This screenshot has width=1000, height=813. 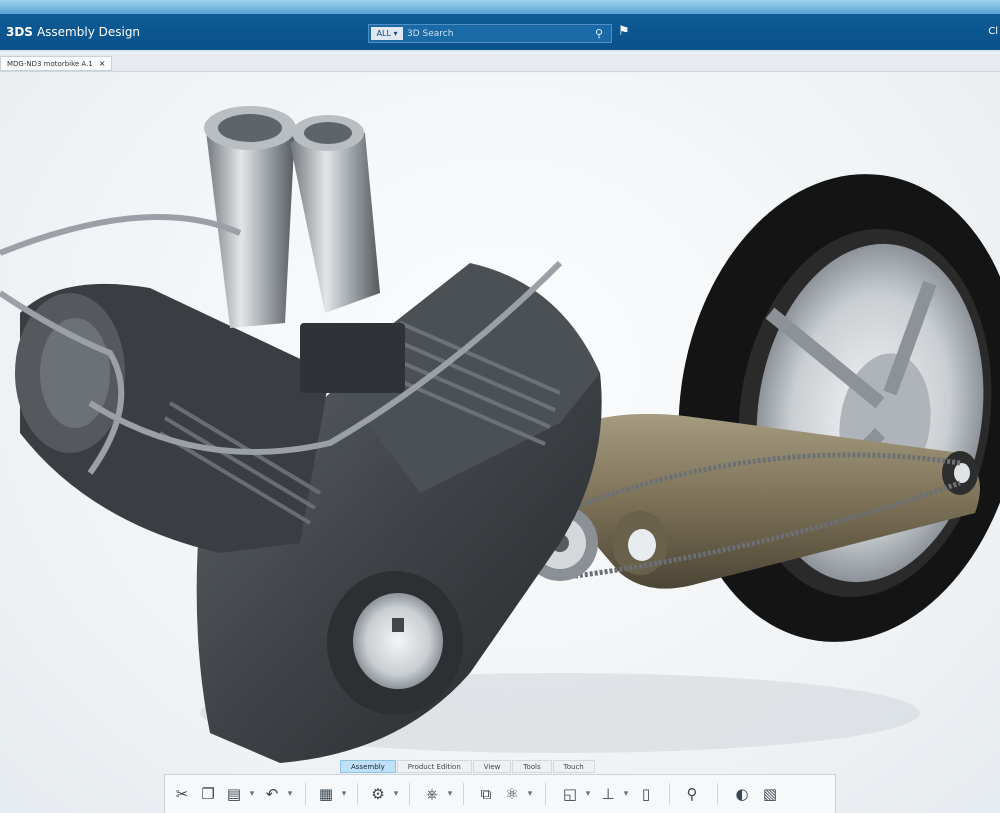 I want to click on tab-view: View, so click(x=492, y=766).